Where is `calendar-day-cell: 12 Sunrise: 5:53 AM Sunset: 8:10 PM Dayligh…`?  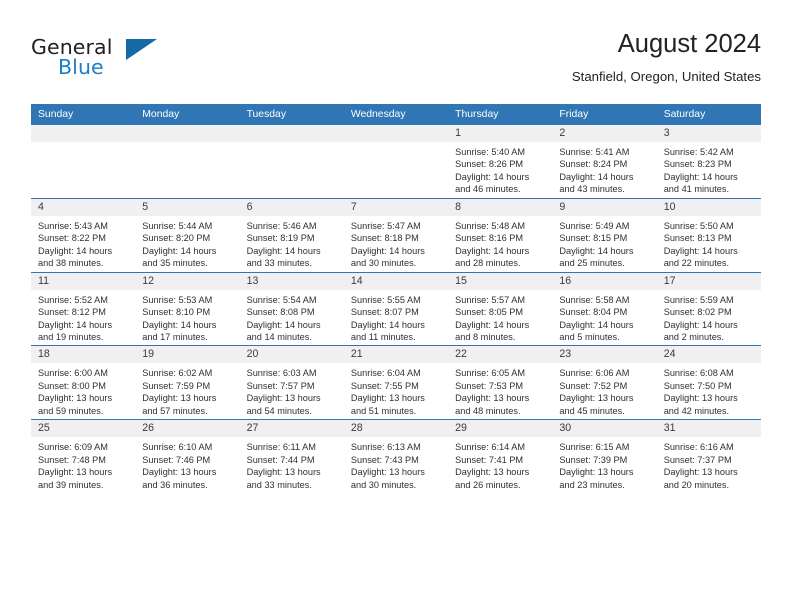 calendar-day-cell: 12 Sunrise: 5:53 AM Sunset: 8:10 PM Dayligh… is located at coordinates (187, 309).